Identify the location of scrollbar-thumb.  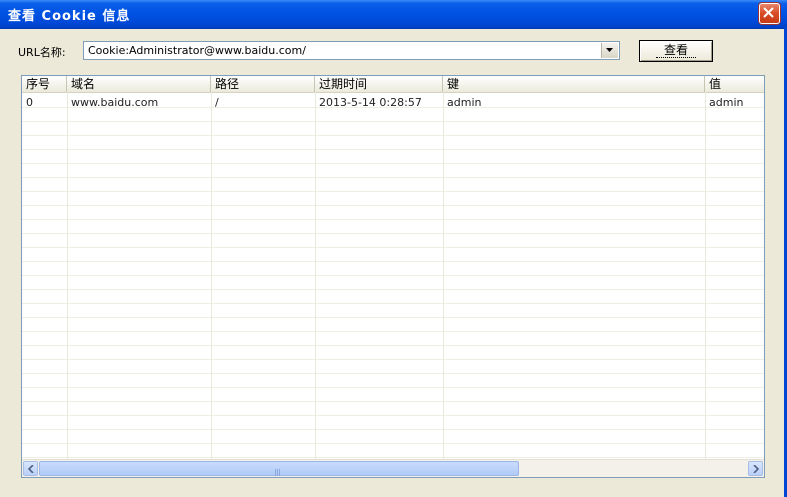
(279, 468).